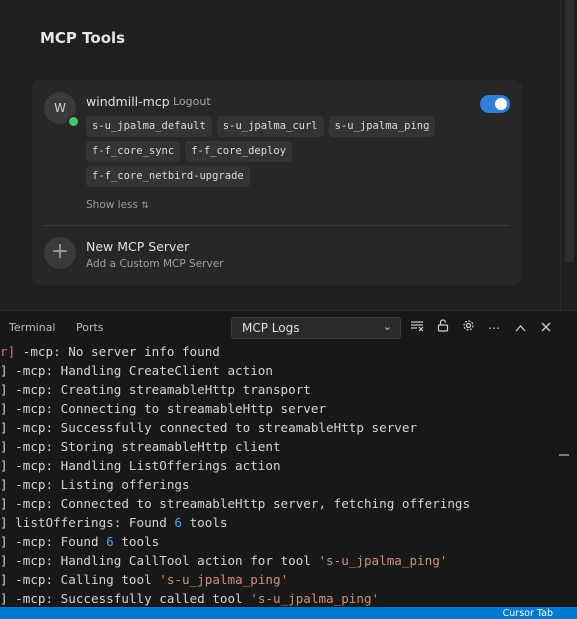 Image resolution: width=577 pixels, height=619 pixels. What do you see at coordinates (144, 465) in the screenshot?
I see `log-text: -mcp: Handling ListOfferings action` at bounding box center [144, 465].